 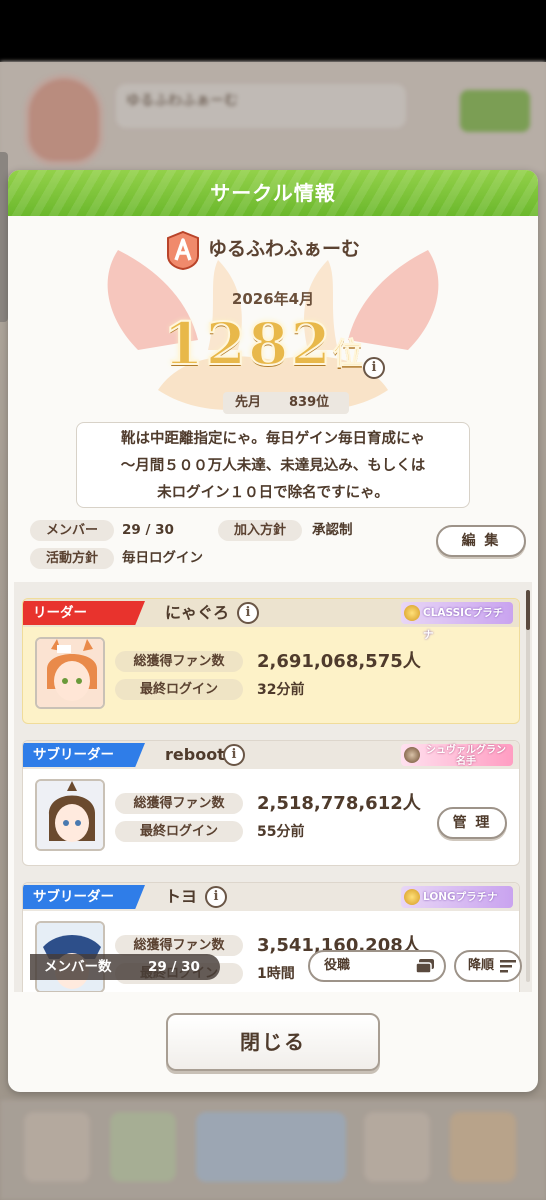 What do you see at coordinates (273, 1042) in the screenshot?
I see `close-button: 閉じる` at bounding box center [273, 1042].